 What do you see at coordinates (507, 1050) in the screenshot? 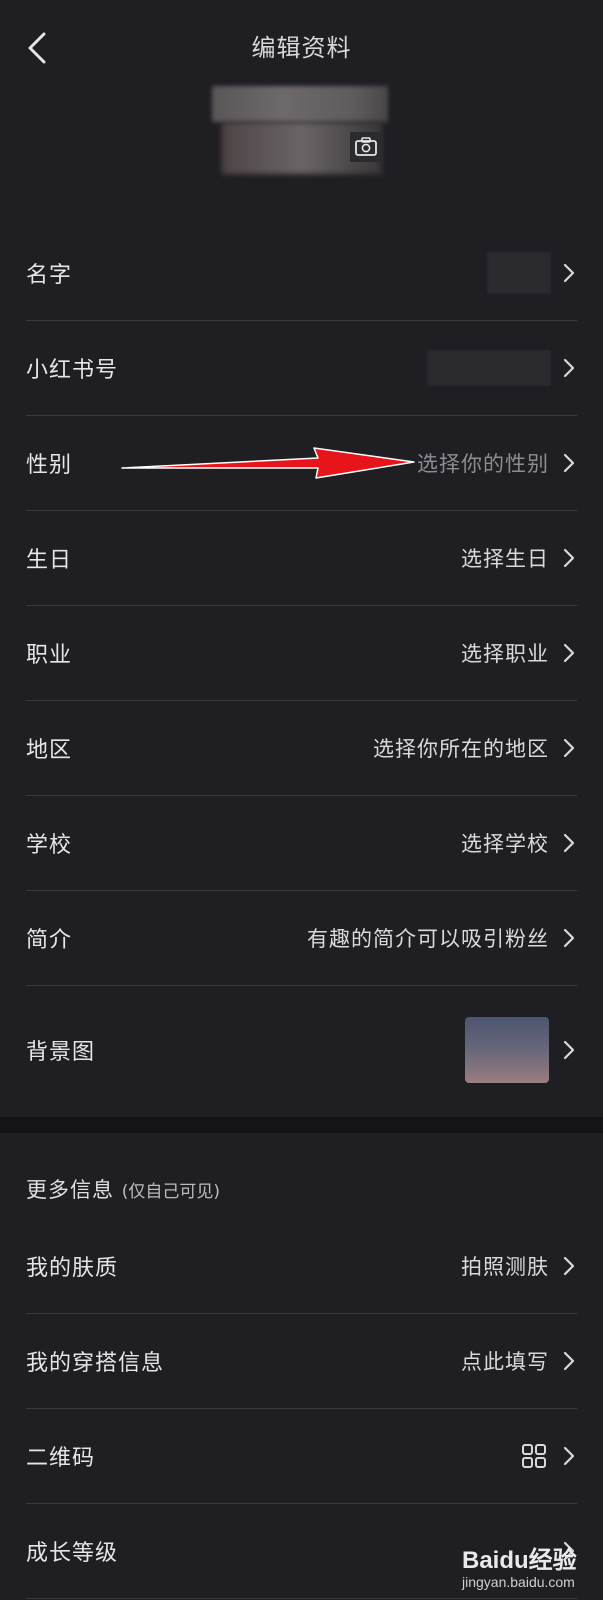
I see `background-thumbnail` at bounding box center [507, 1050].